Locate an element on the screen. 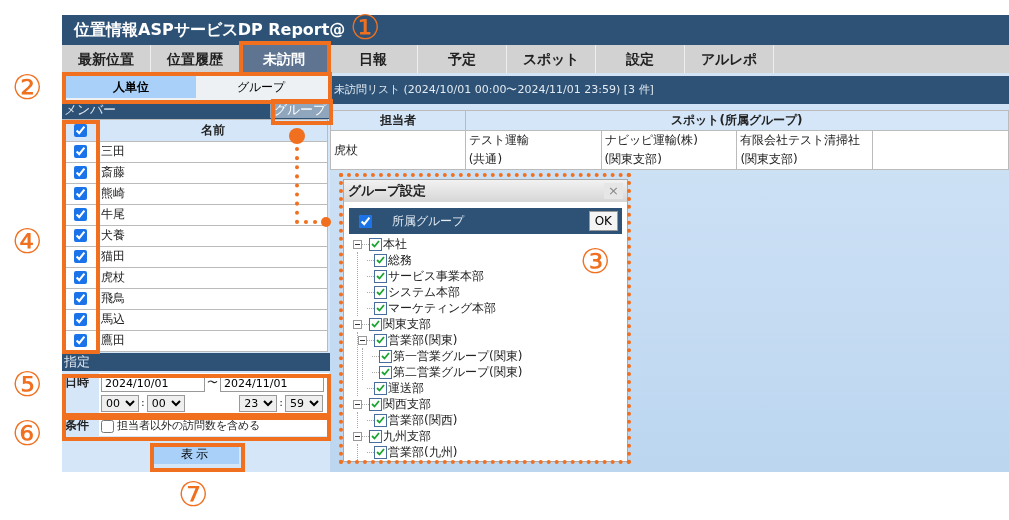 The image size is (1009, 520). column-header: スポット(所属グループ) is located at coordinates (737, 120).